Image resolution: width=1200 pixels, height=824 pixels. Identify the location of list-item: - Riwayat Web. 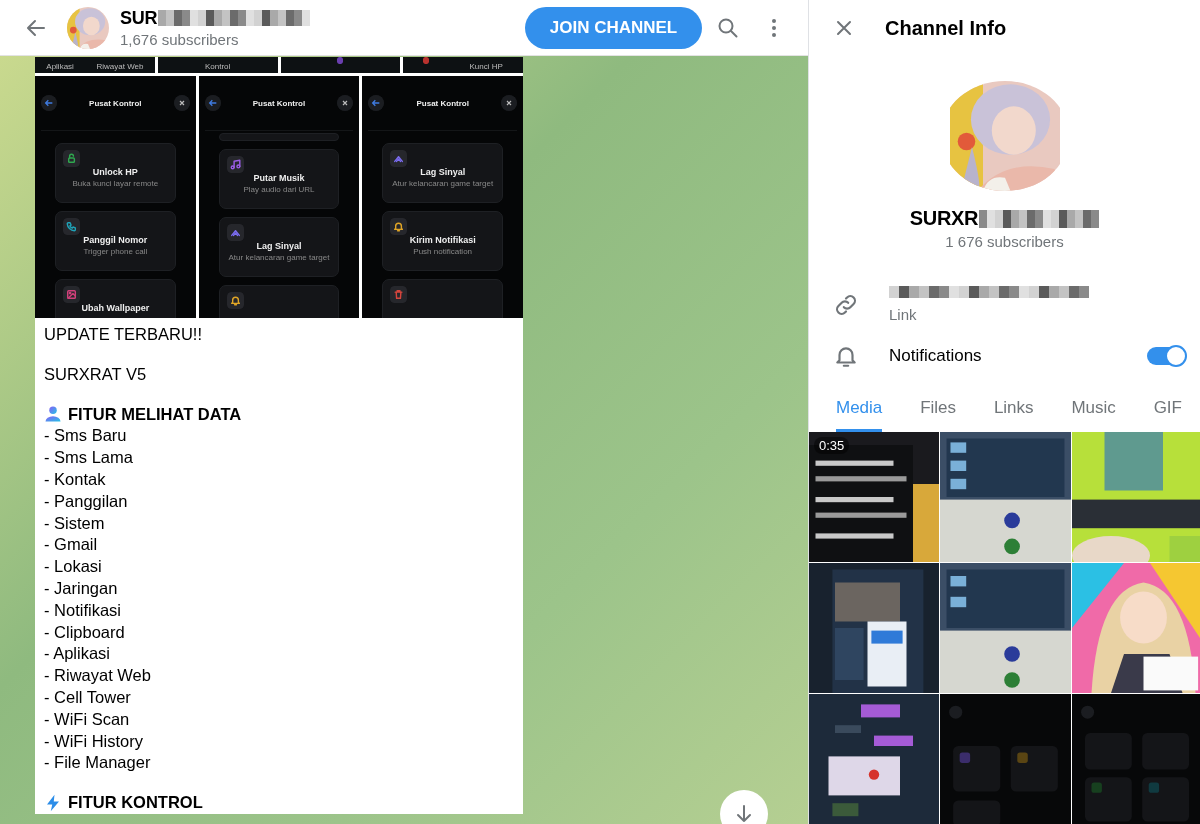
(98, 676).